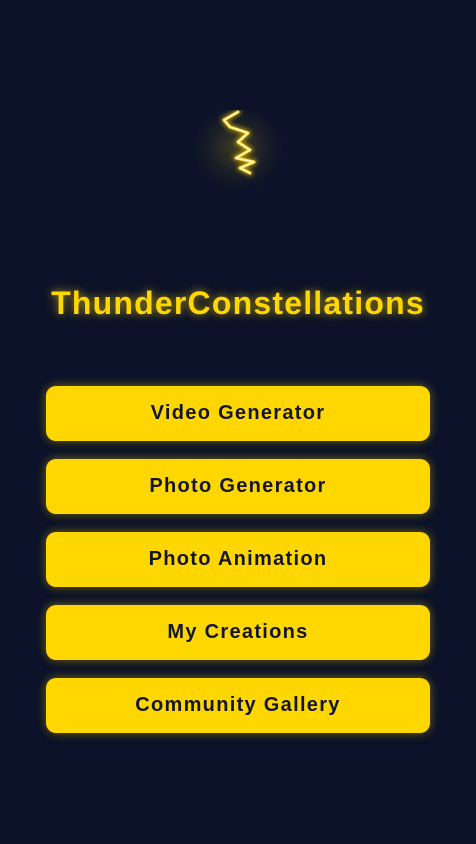 Image resolution: width=476 pixels, height=844 pixels. Describe the element at coordinates (238, 155) in the screenshot. I see `lightning-bolt-icon` at that location.